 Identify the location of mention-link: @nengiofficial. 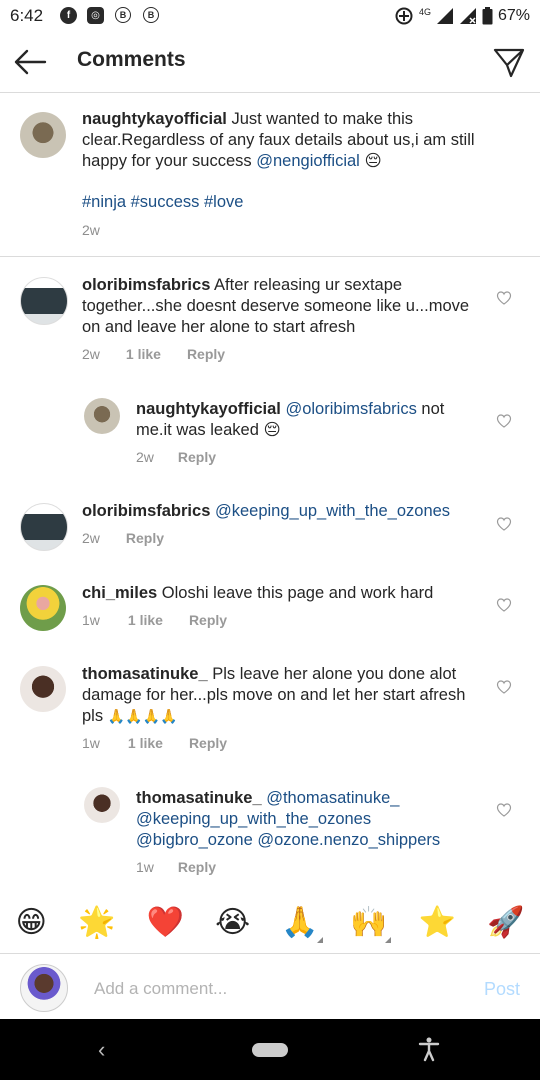
(308, 161).